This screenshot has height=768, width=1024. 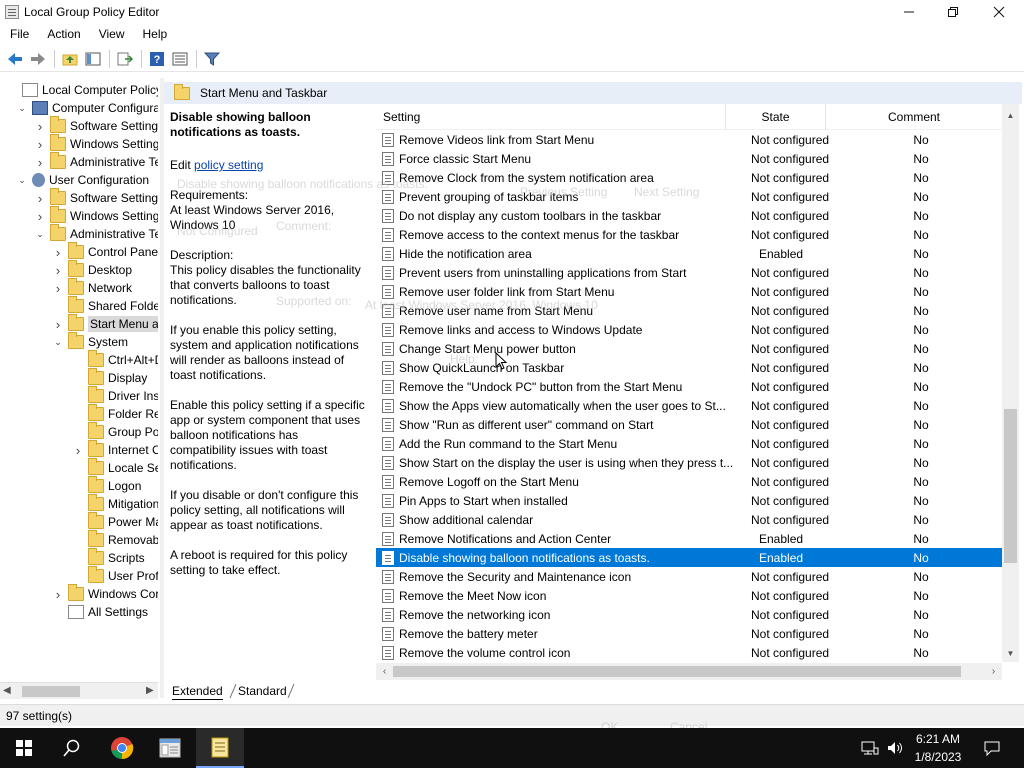 I want to click on tree-item: Power Ma, so click(x=115, y=521).